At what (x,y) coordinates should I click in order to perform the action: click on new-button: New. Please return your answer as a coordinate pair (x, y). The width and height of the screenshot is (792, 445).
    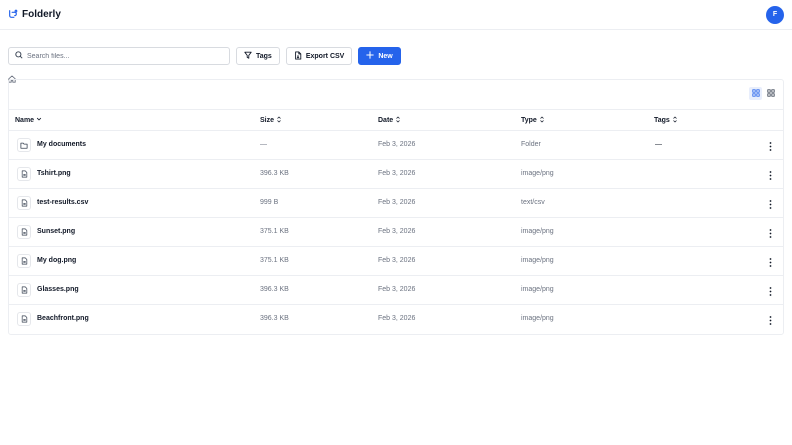
    Looking at the image, I should click on (379, 56).